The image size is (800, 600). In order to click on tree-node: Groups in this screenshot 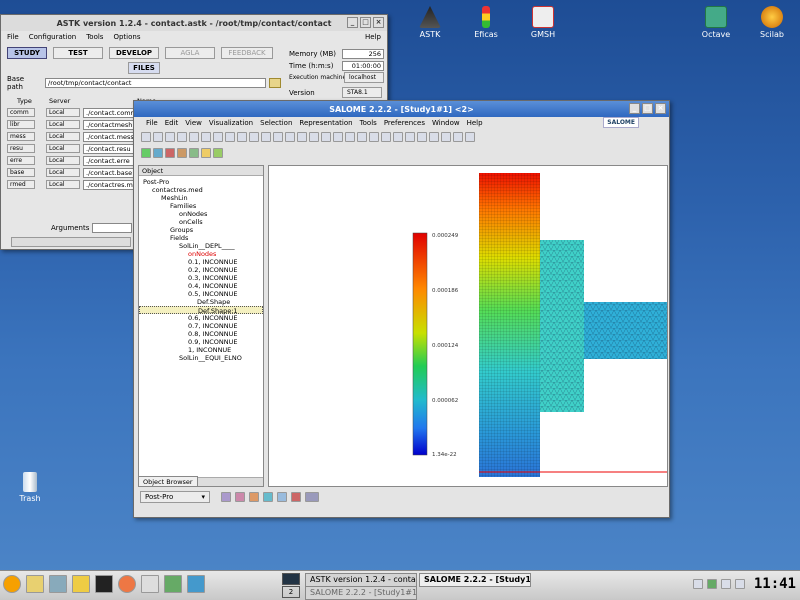, I will do `click(201, 230)`.